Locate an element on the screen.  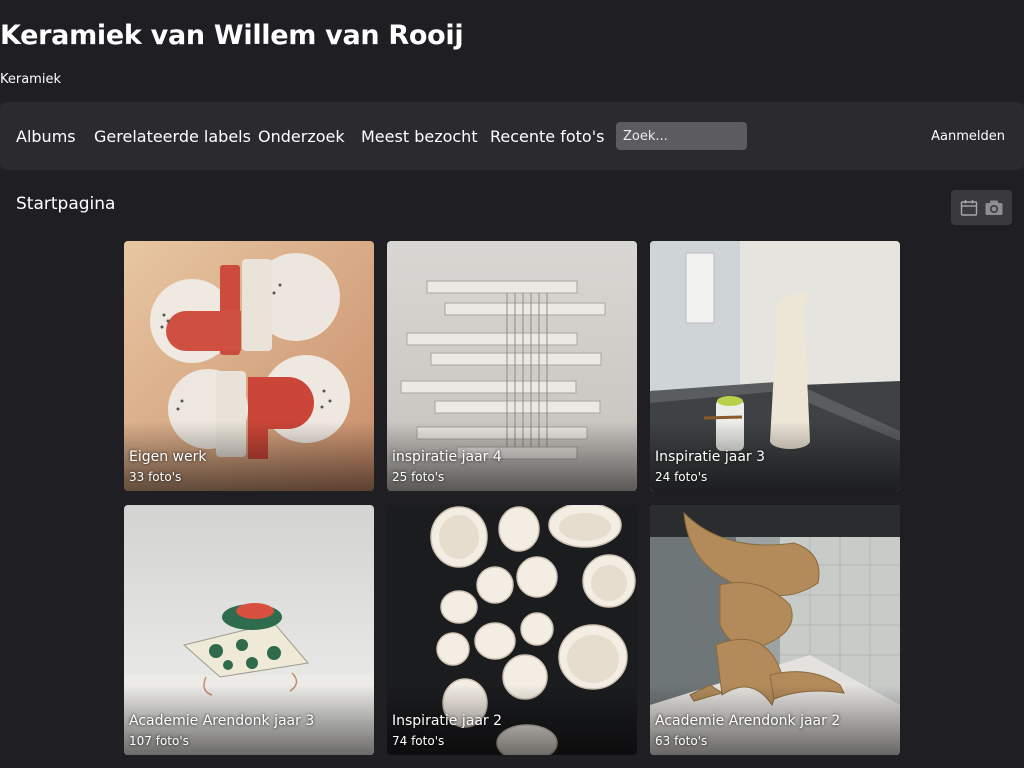
album-title: Inspiratie jaar 2 is located at coordinates (447, 721).